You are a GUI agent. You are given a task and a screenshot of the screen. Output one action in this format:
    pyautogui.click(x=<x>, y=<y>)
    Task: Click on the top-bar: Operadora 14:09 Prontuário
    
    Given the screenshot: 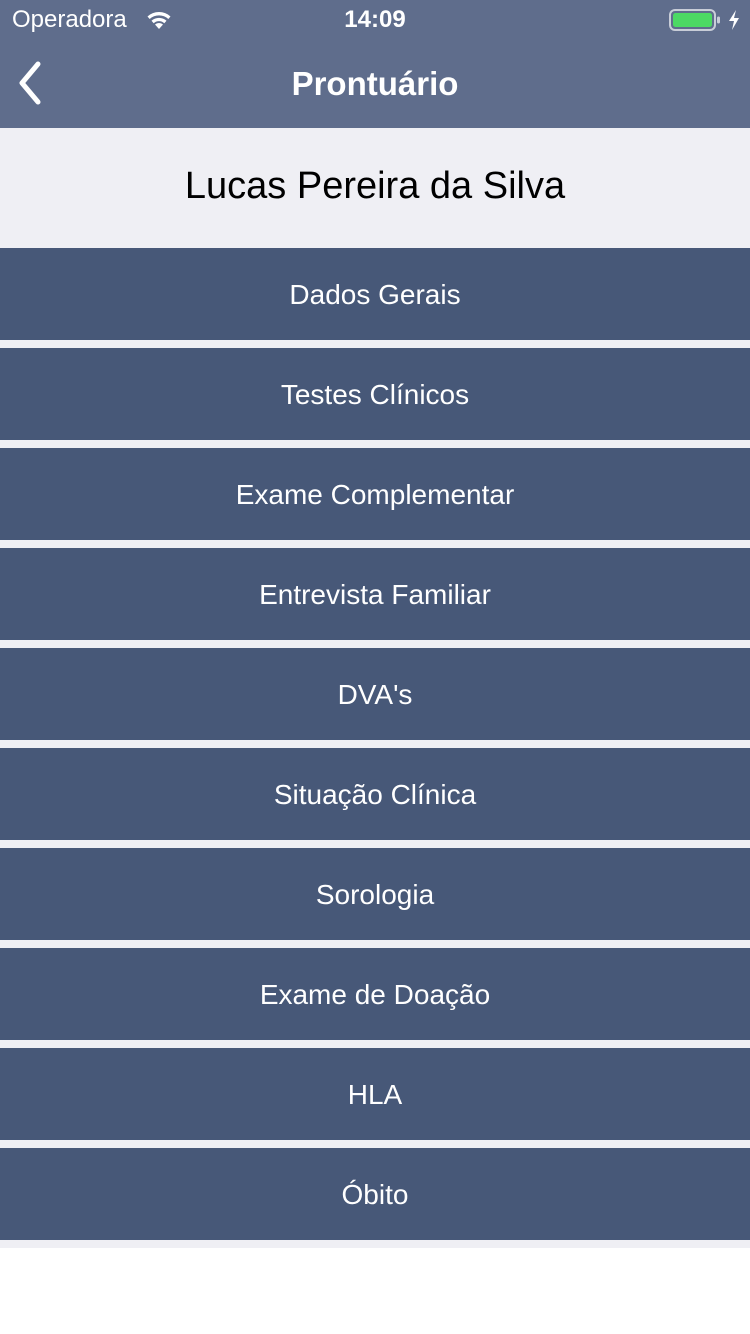 What is the action you would take?
    pyautogui.click(x=375, y=64)
    